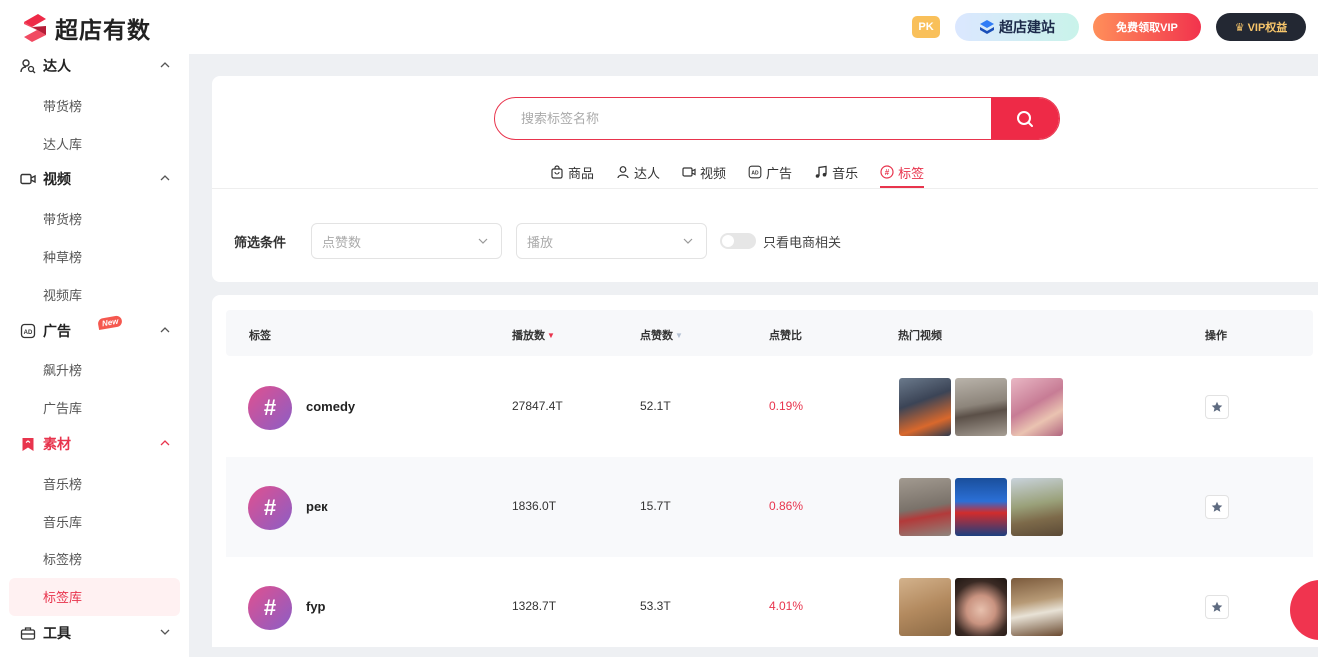 The width and height of the screenshot is (1318, 657). Describe the element at coordinates (920, 336) in the screenshot. I see `col-hot-videos: 热门视频` at that location.